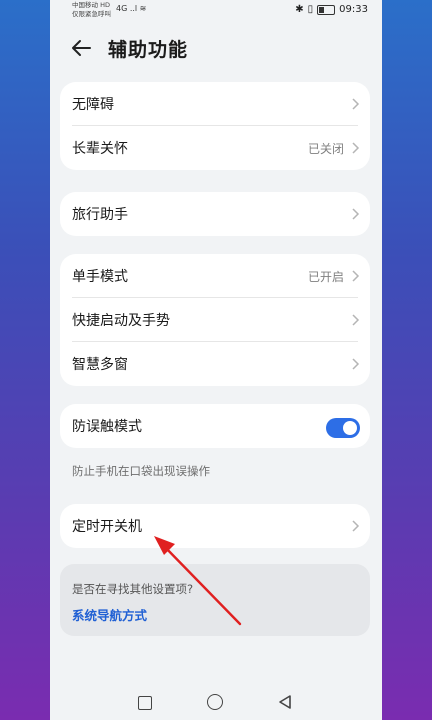 This screenshot has width=432, height=720. What do you see at coordinates (215, 364) in the screenshot?
I see `row-multi-window: 智慧多窗` at bounding box center [215, 364].